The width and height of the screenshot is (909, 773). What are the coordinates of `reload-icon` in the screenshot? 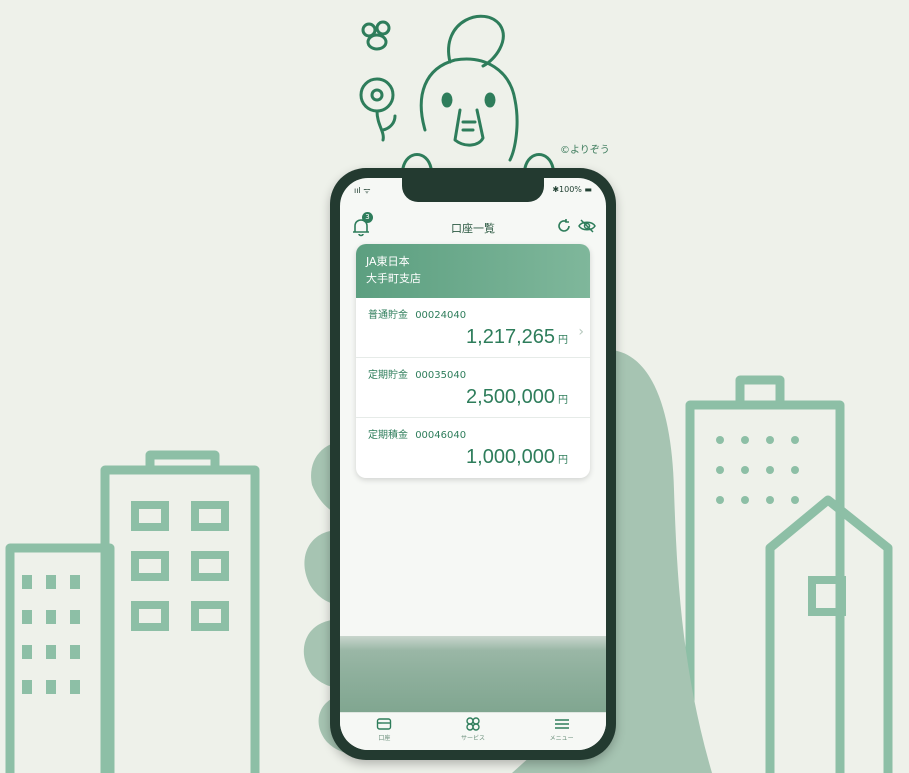 It's located at (564, 226).